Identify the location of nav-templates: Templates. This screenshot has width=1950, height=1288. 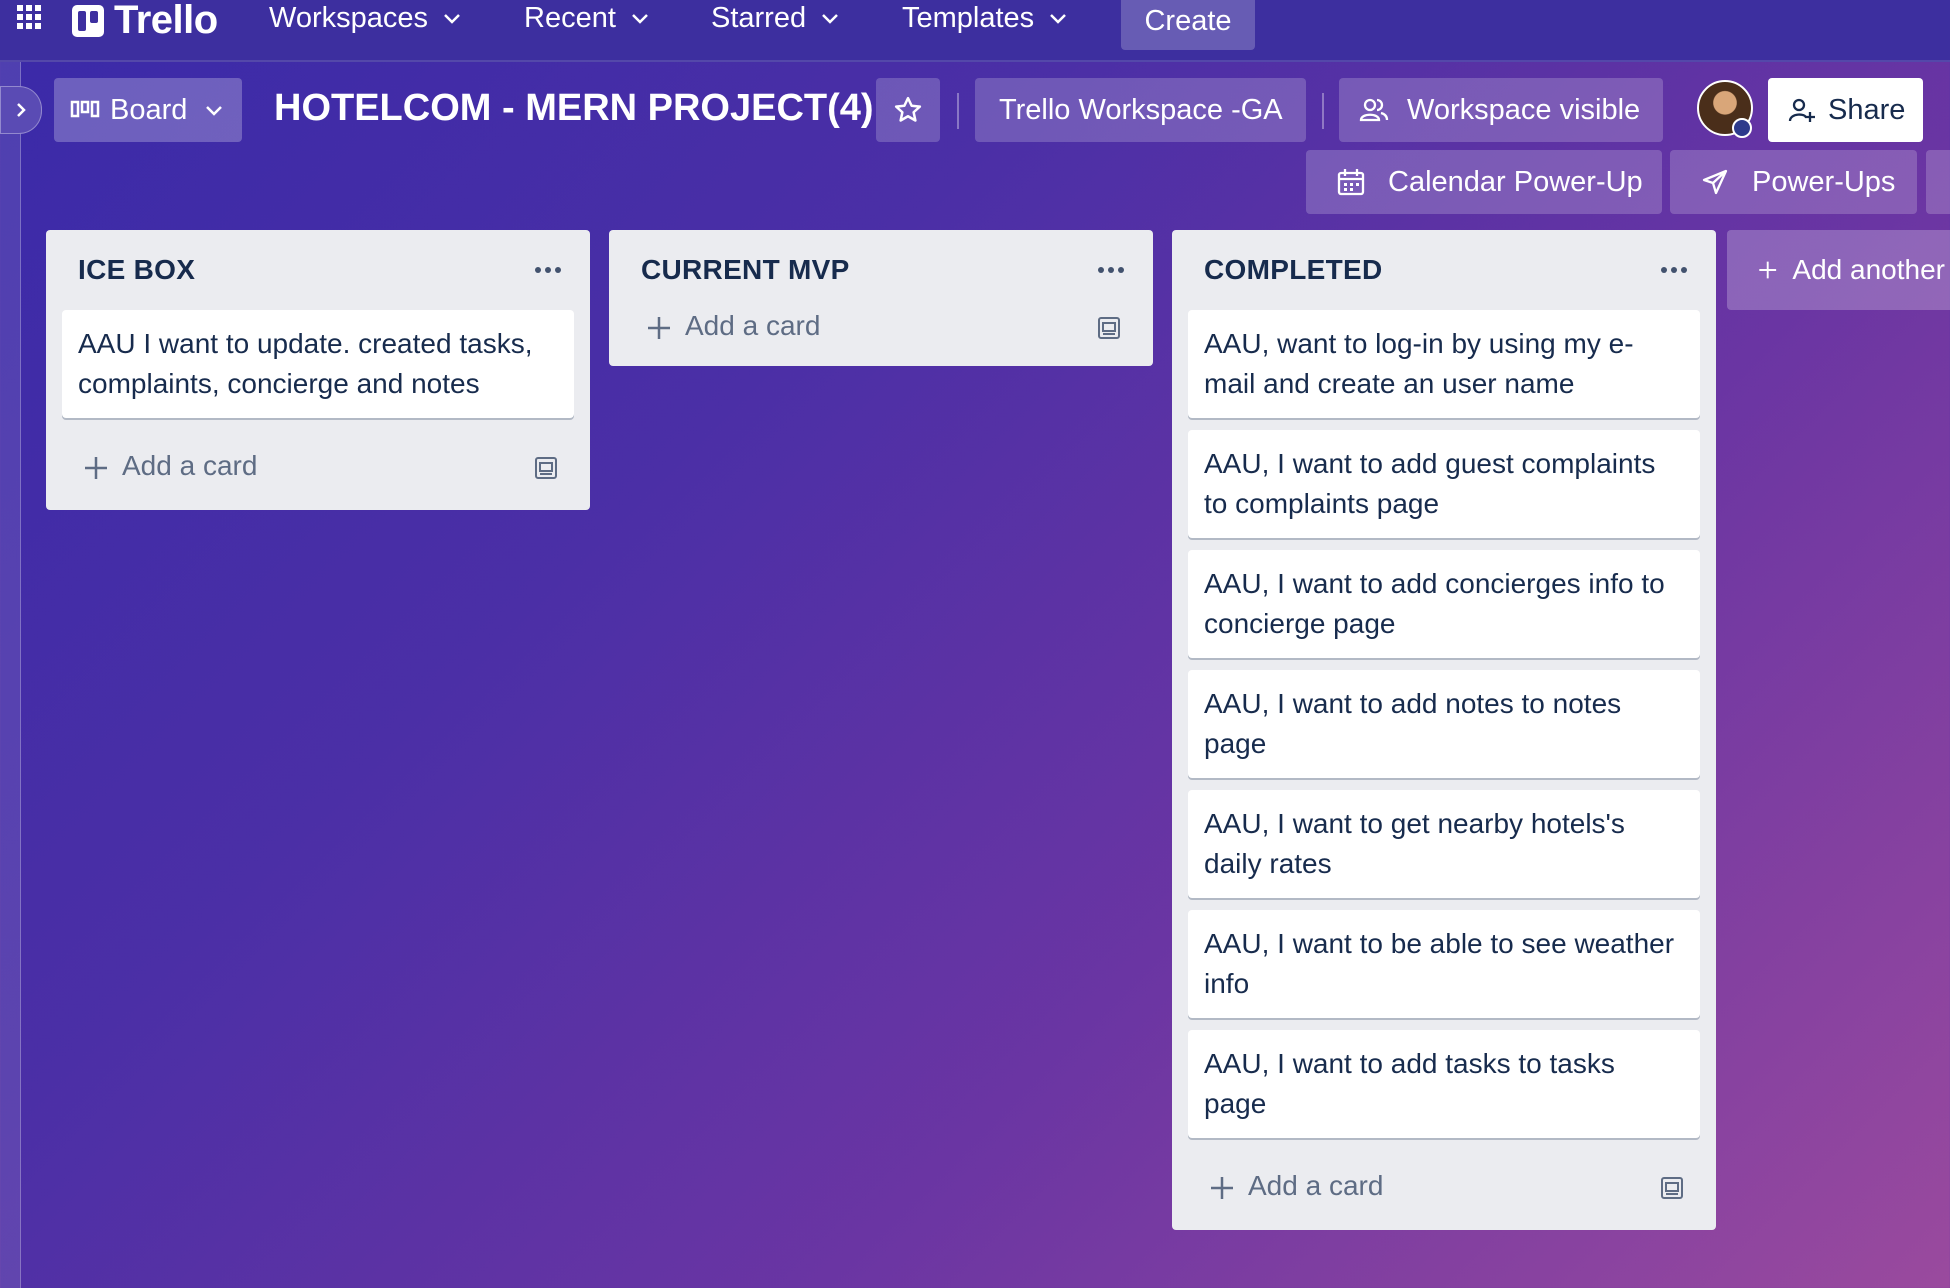
(985, 18).